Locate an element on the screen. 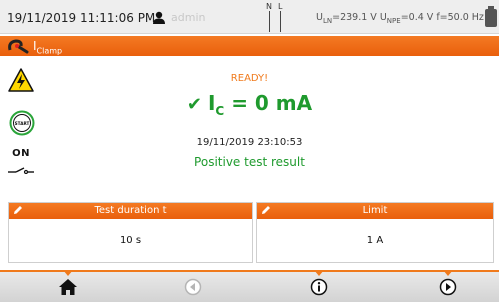 Image resolution: width=499 pixels, height=302 pixels. home-button is located at coordinates (68, 287).